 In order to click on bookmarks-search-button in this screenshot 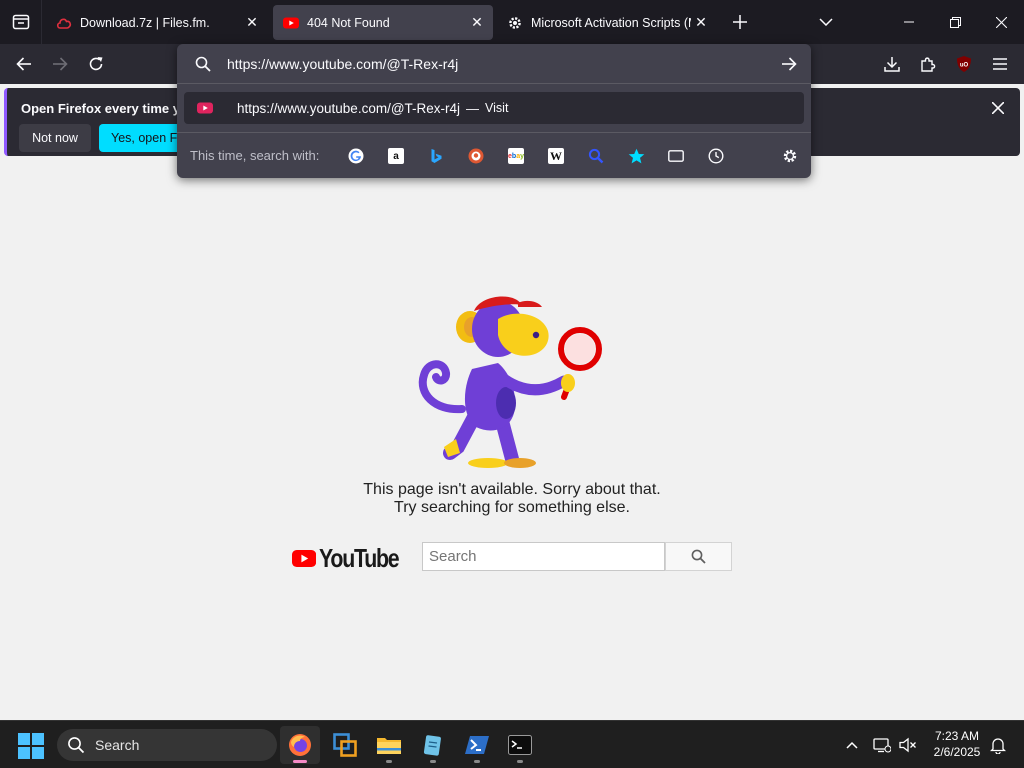, I will do `click(636, 156)`.